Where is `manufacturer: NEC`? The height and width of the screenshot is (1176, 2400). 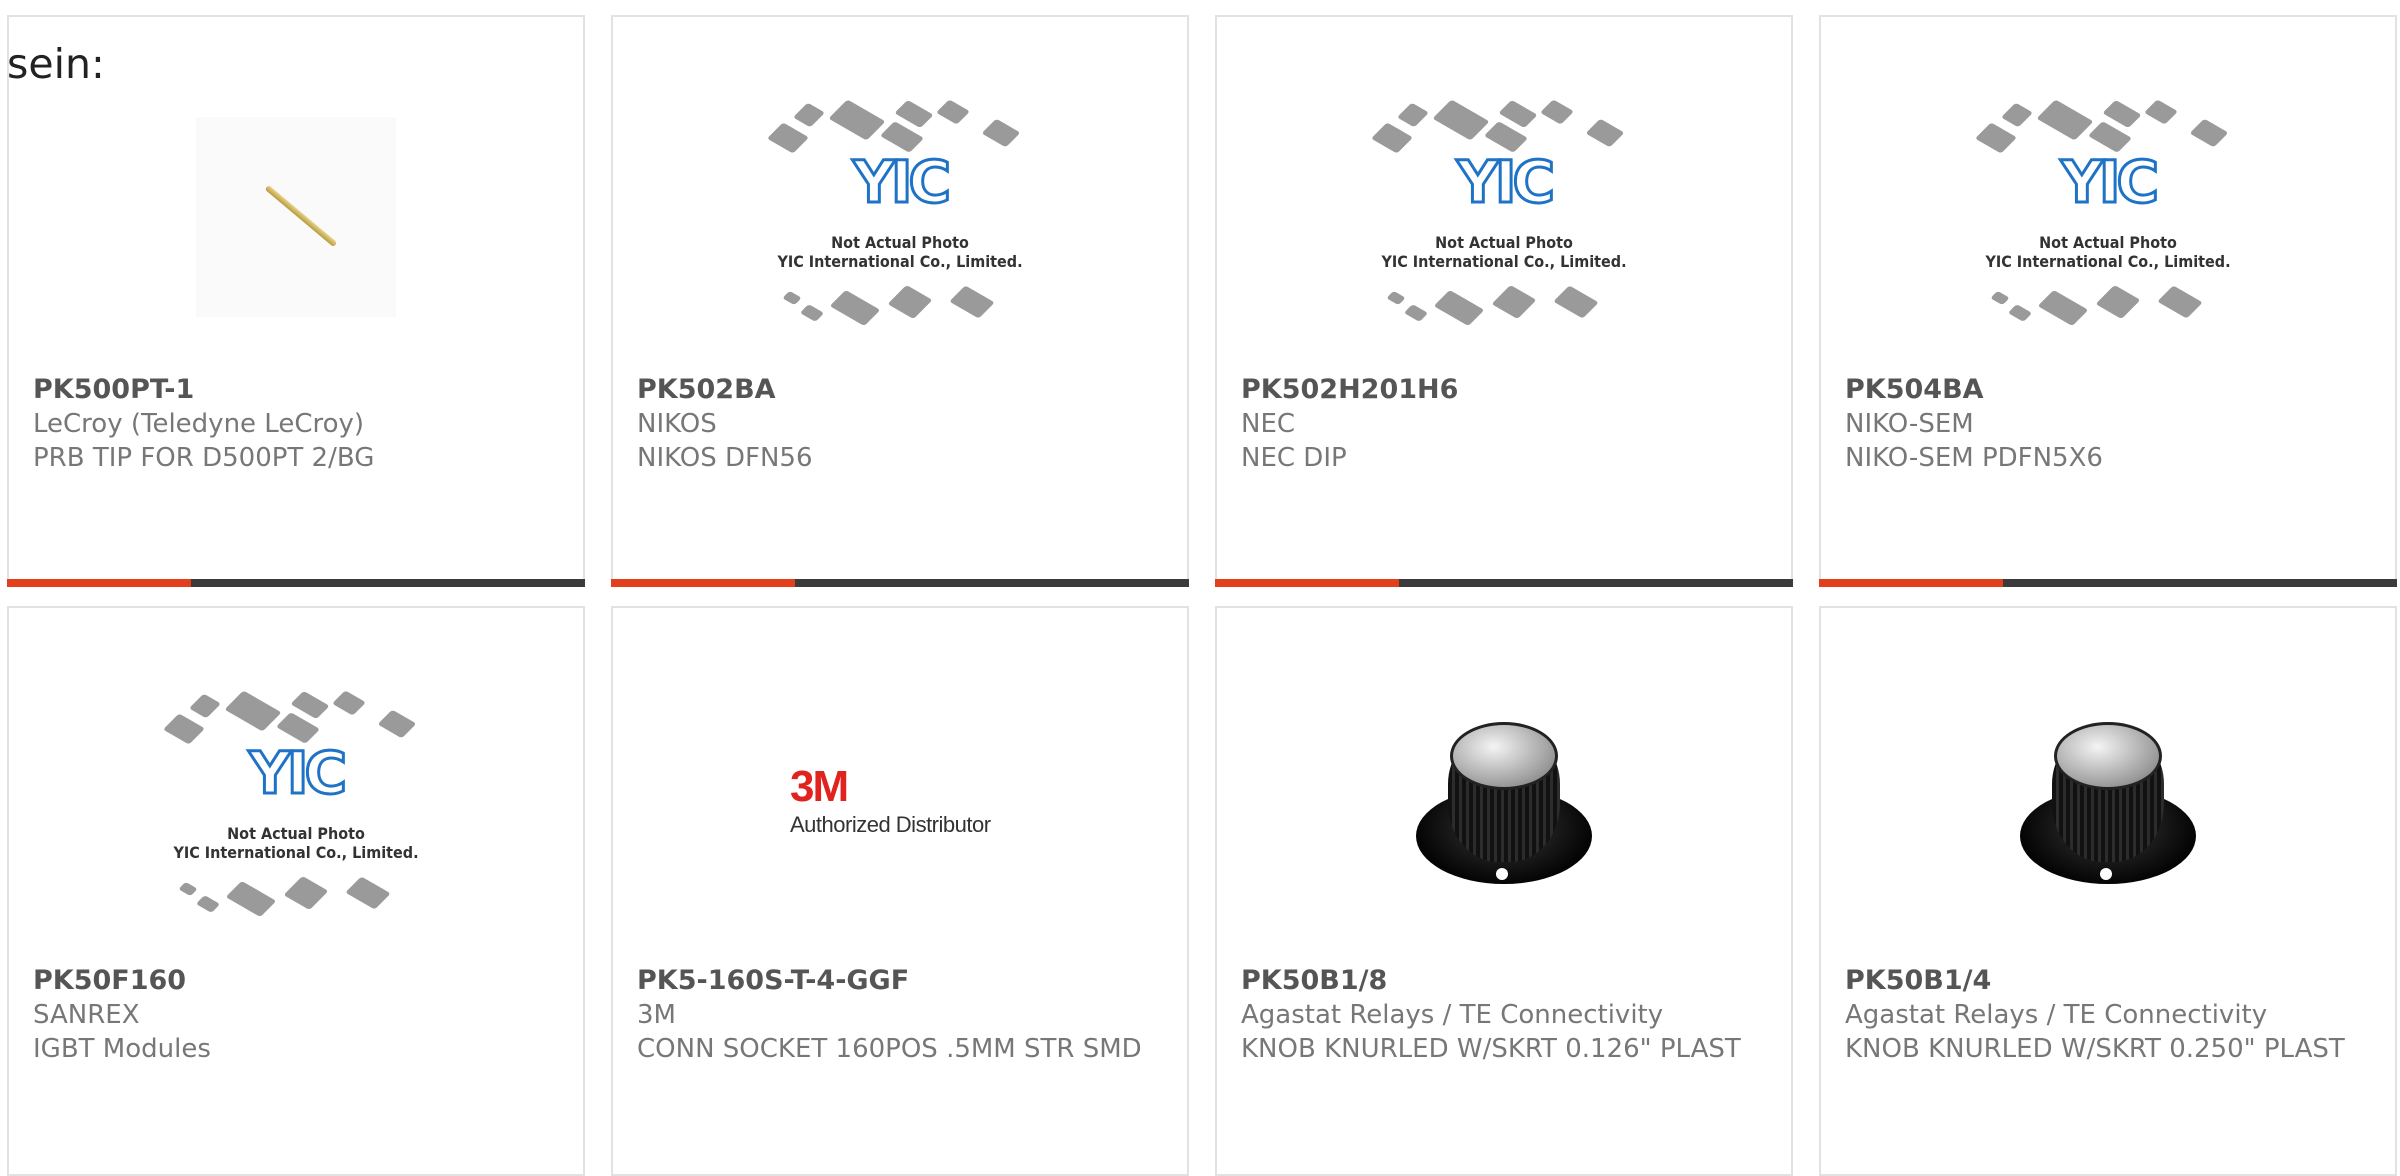
manufacturer: NEC is located at coordinates (1268, 424).